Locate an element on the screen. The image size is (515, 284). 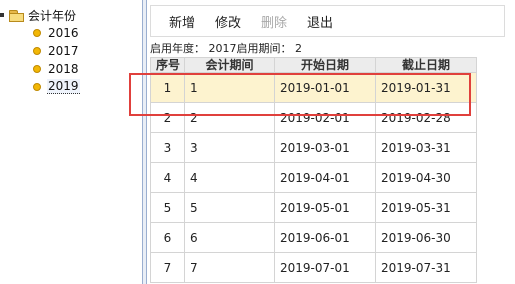
tree-year-label: 2018 is located at coordinates (63, 68).